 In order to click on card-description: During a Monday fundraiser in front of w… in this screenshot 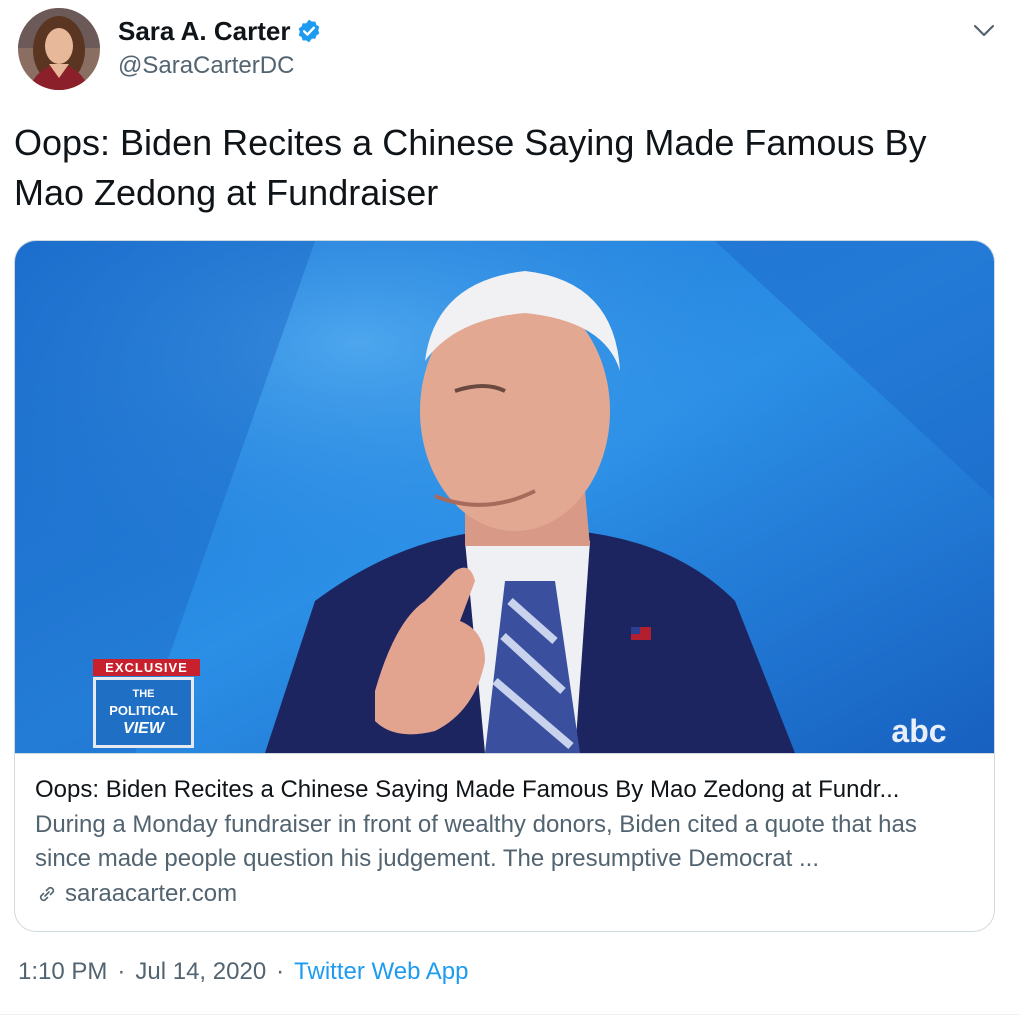, I will do `click(476, 841)`.